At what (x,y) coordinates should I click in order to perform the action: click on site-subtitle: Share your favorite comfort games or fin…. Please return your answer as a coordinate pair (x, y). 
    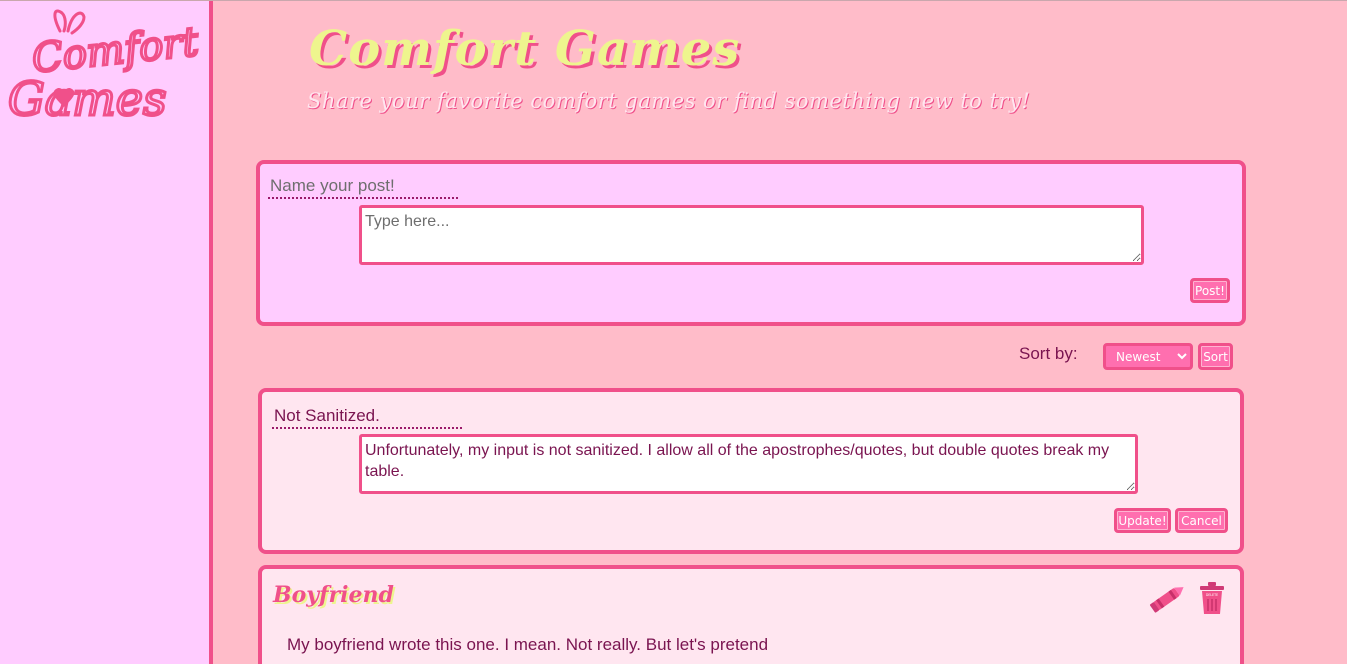
    Looking at the image, I should click on (669, 101).